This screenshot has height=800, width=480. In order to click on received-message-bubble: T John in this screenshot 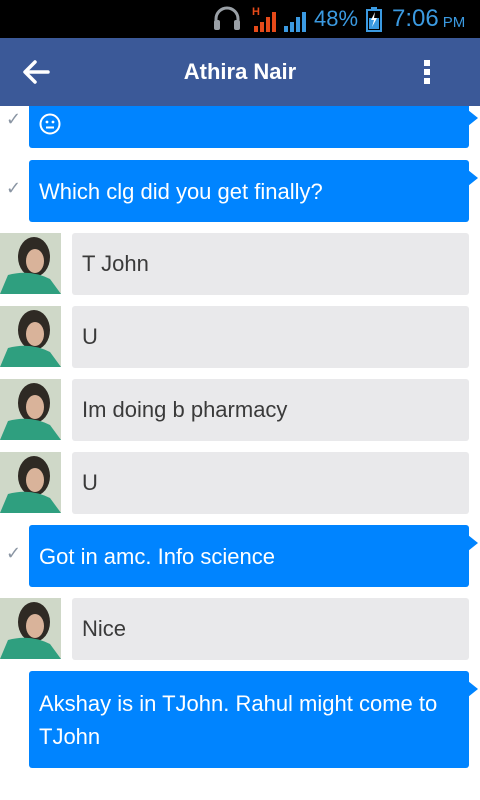, I will do `click(270, 264)`.